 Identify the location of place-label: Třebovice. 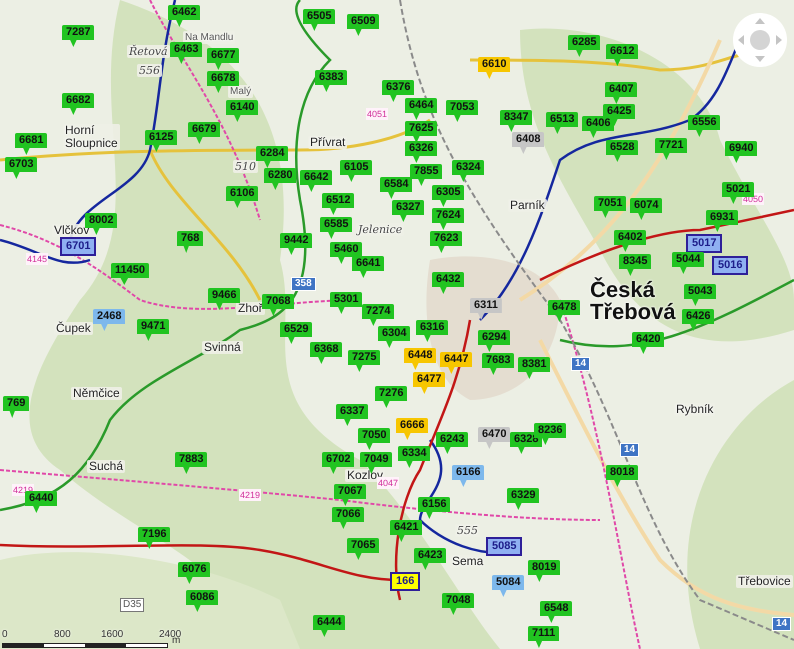
(764, 581).